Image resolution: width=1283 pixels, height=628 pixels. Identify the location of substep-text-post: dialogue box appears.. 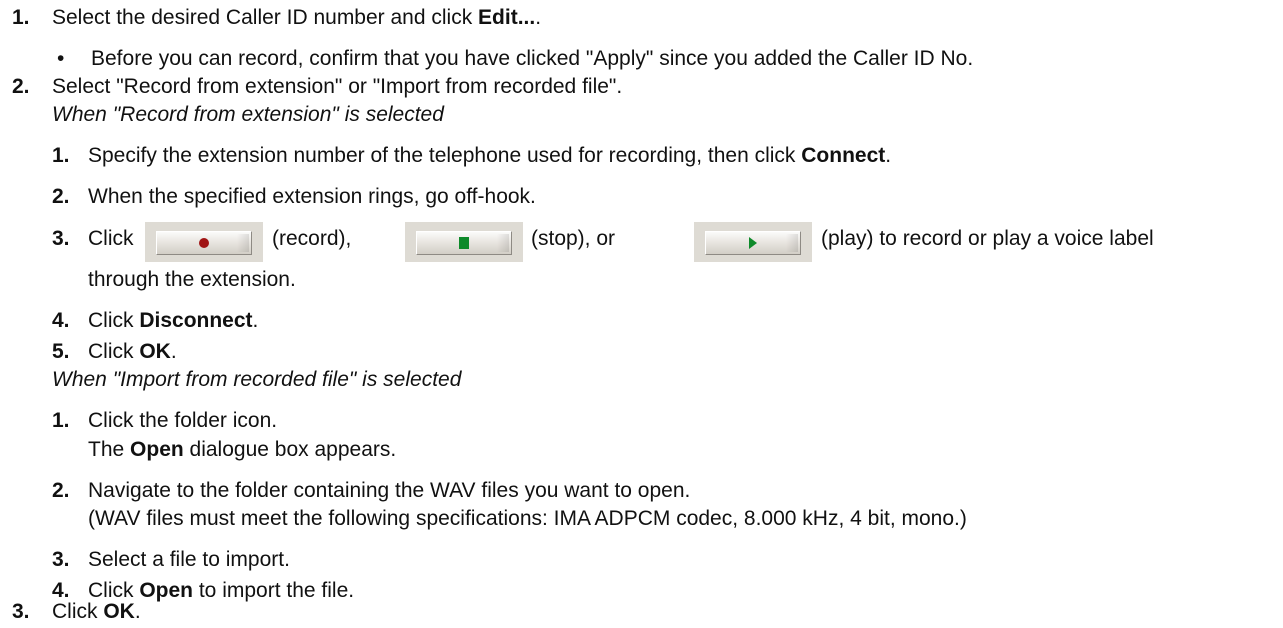
(290, 449).